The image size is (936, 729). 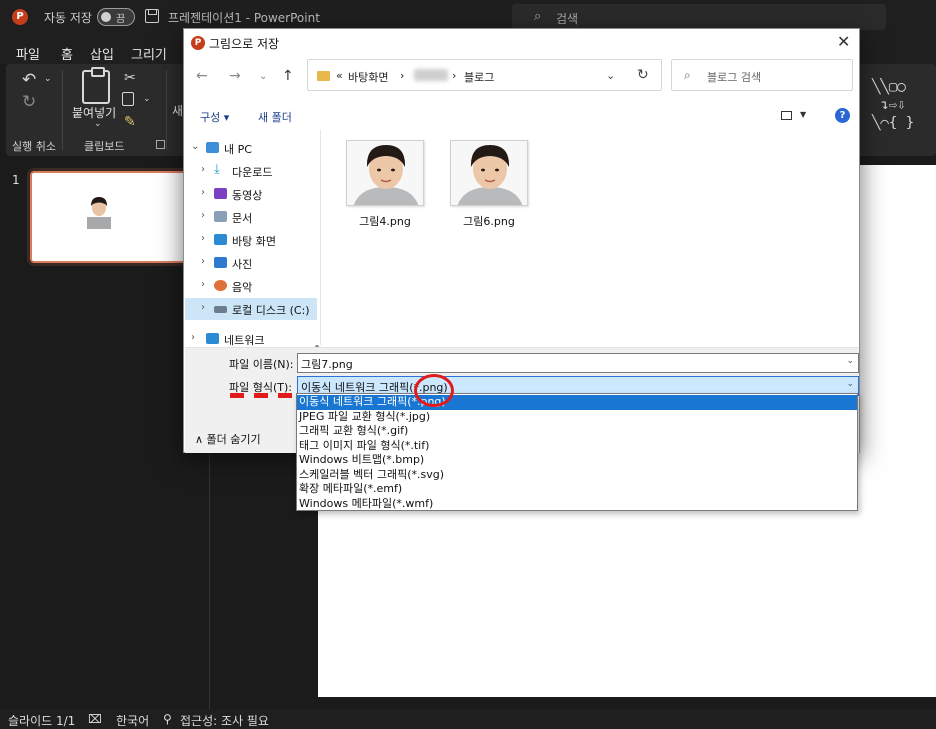 I want to click on folder-search-box: ⌕ 블로그 검색, so click(x=762, y=75).